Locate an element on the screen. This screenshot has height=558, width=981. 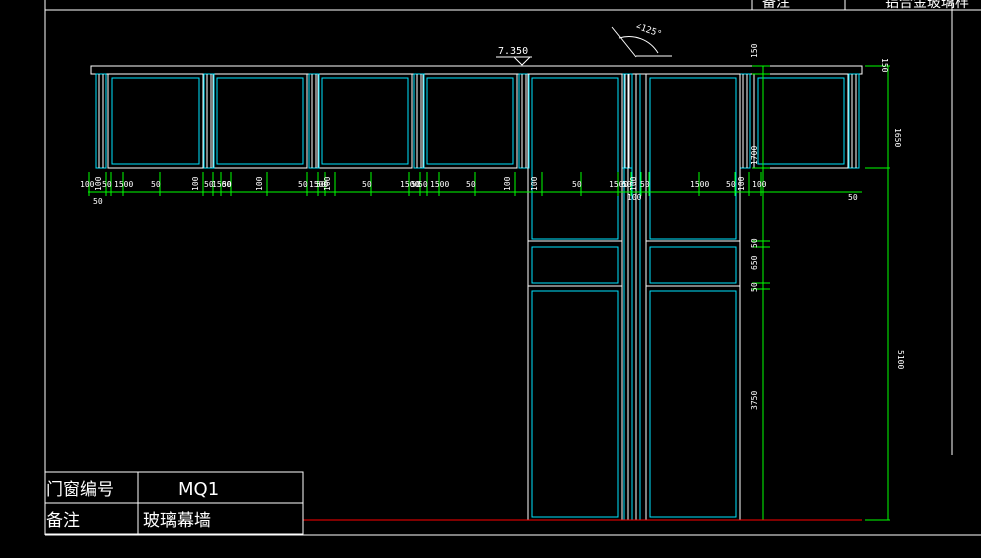
dim-bottom-21: 100 is located at coordinates (534, 183).